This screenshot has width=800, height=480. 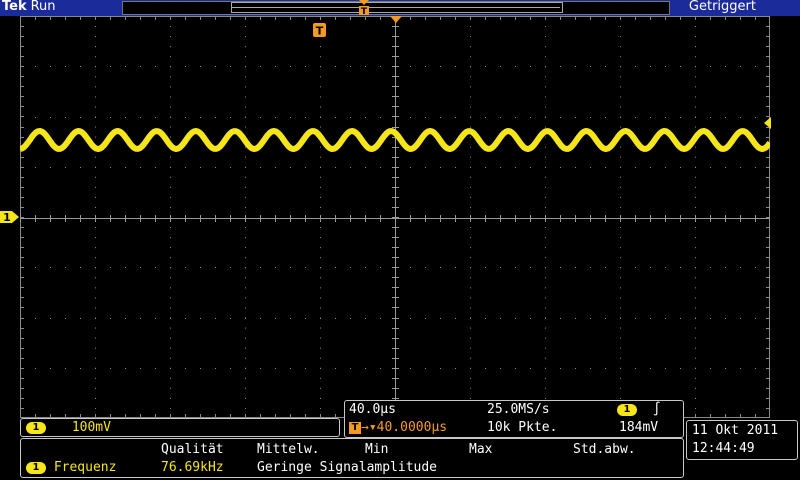 What do you see at coordinates (656, 409) in the screenshot?
I see `trigger-slope-icon: ∫` at bounding box center [656, 409].